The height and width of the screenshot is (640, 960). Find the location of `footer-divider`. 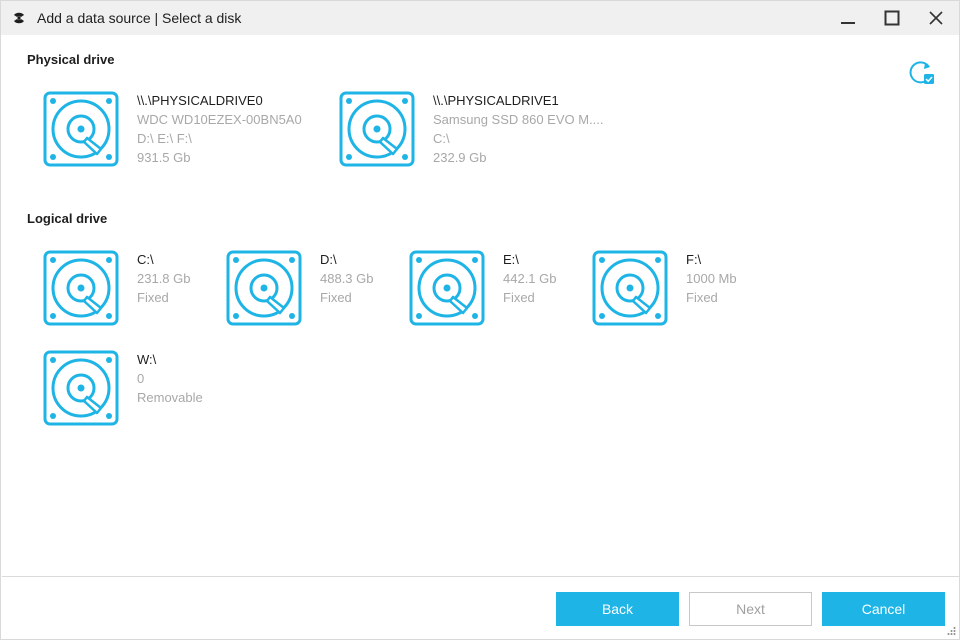

footer-divider is located at coordinates (481, 576).